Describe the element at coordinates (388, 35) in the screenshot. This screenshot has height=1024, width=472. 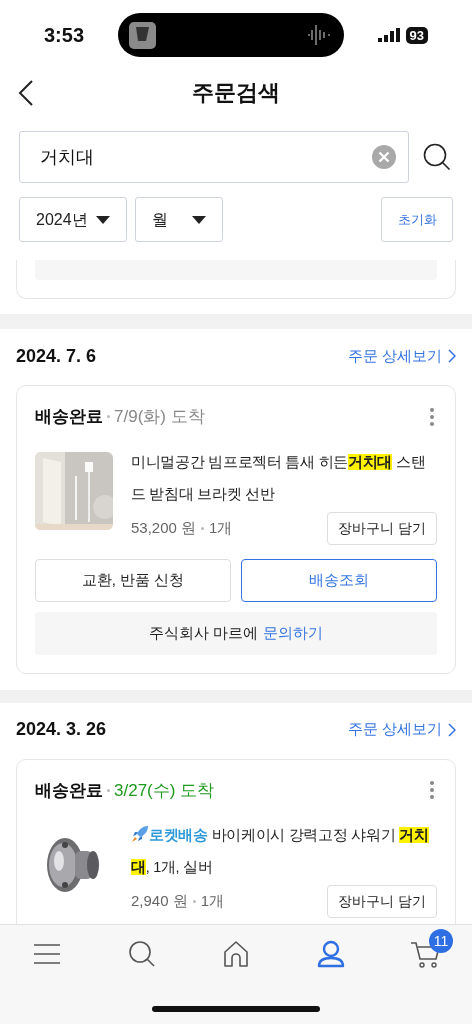
I see `signal-icon` at that location.